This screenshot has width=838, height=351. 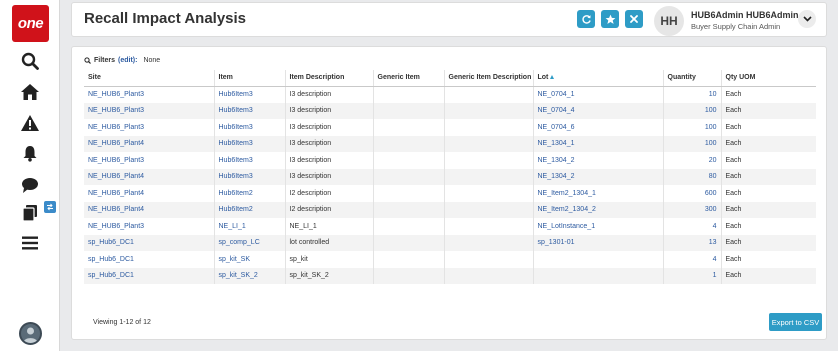 What do you see at coordinates (598, 110) in the screenshot?
I see `lot-cell: NE_0704_4` at bounding box center [598, 110].